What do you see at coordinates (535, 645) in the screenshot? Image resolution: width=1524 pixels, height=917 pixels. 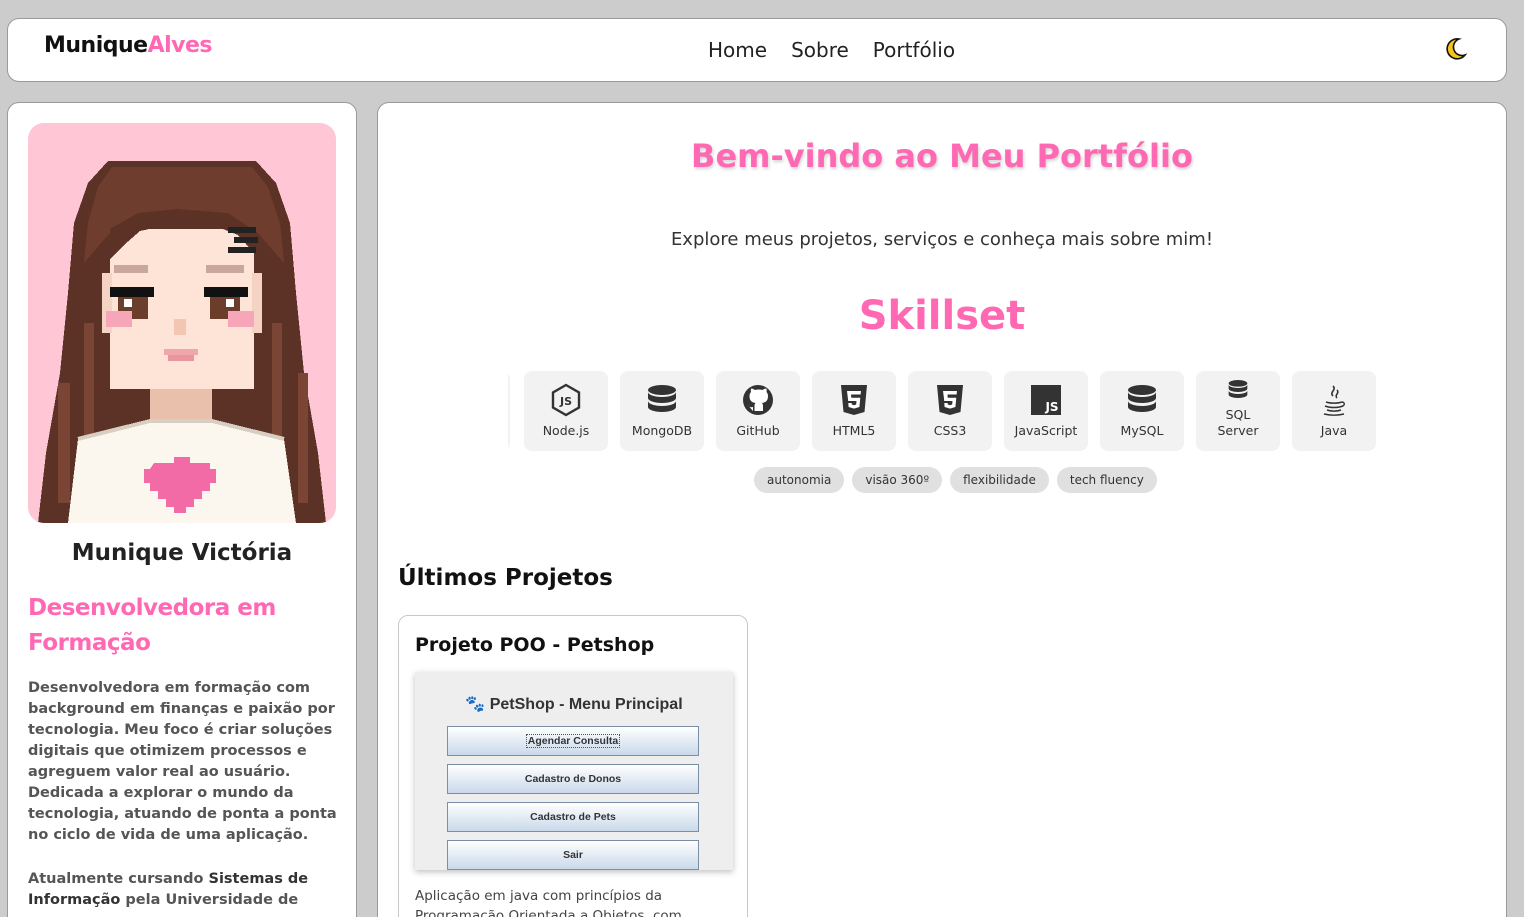 I see `project-title: Projeto POO - Petshop` at bounding box center [535, 645].